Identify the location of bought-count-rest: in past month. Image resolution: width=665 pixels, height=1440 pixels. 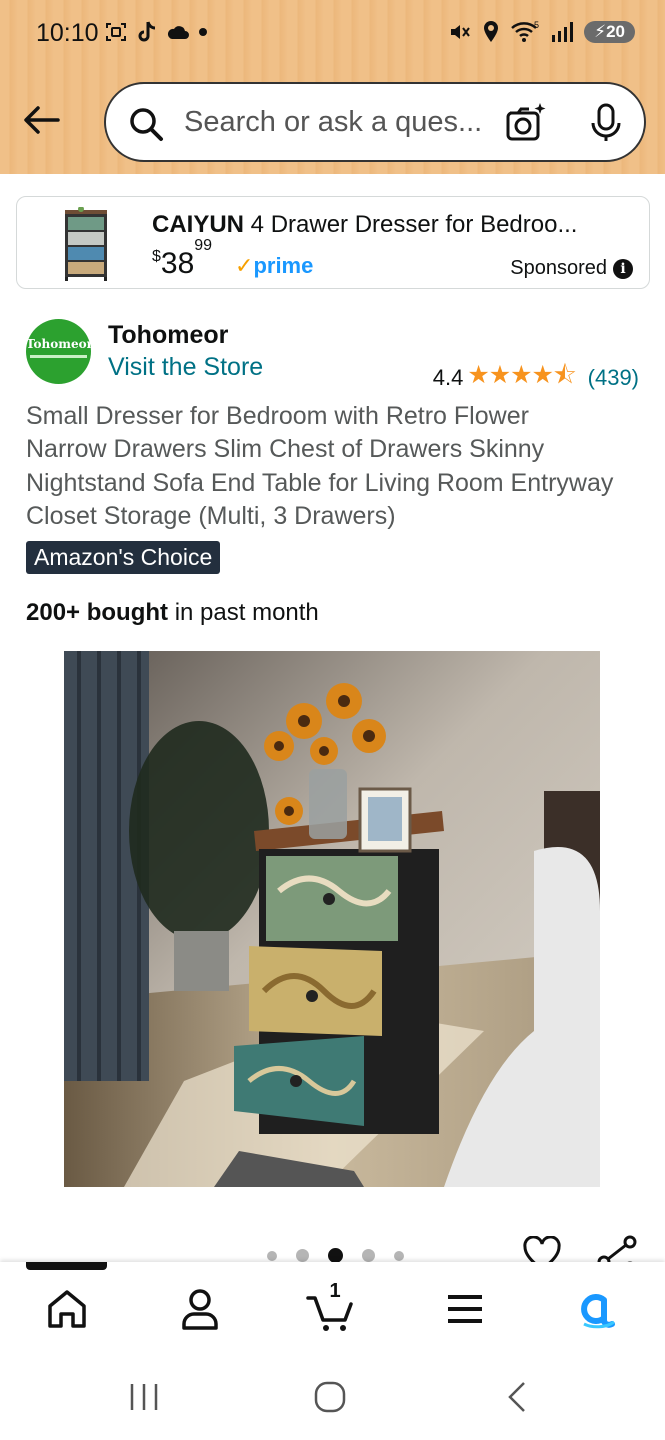
(243, 612).